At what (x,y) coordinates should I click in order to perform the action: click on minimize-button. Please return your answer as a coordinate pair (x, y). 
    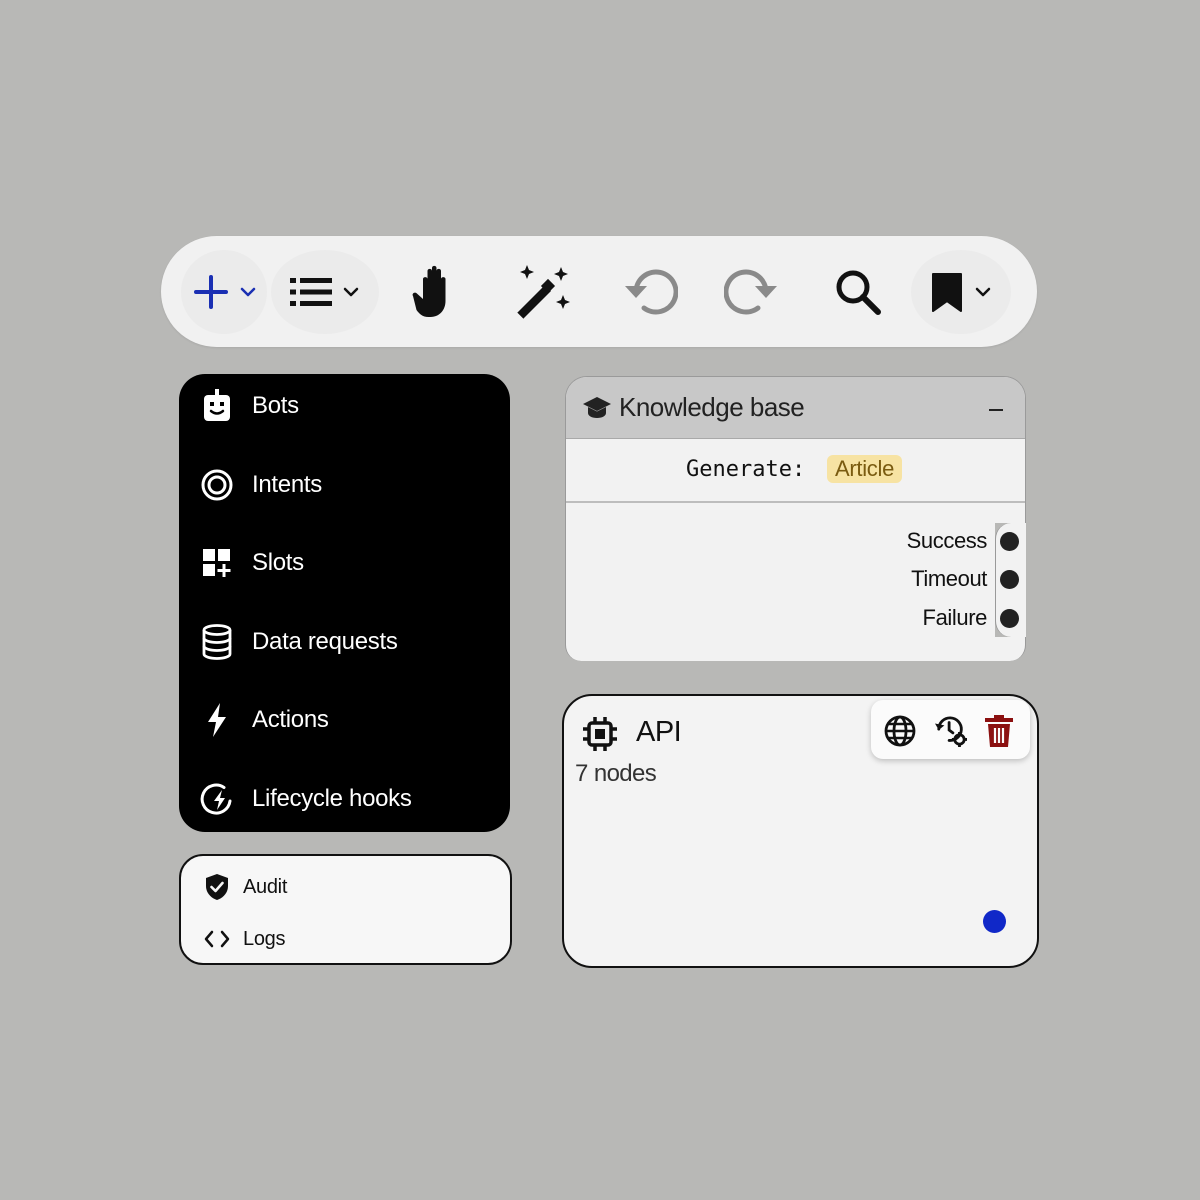
    Looking at the image, I should click on (996, 410).